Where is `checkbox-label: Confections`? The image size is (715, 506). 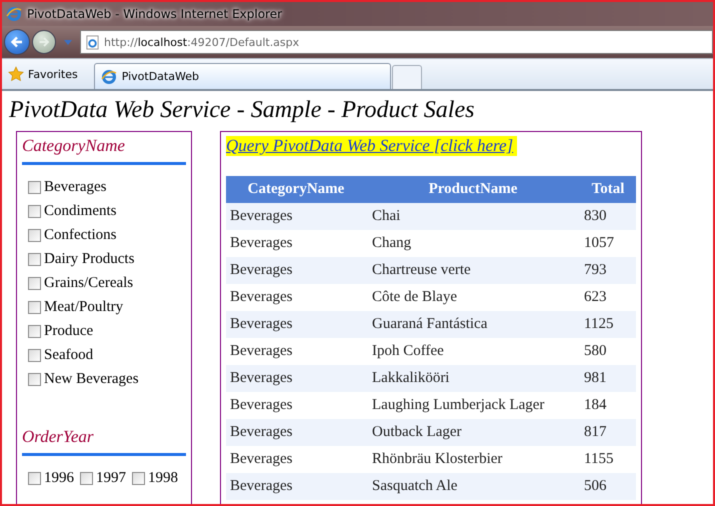
checkbox-label: Confections is located at coordinates (80, 235).